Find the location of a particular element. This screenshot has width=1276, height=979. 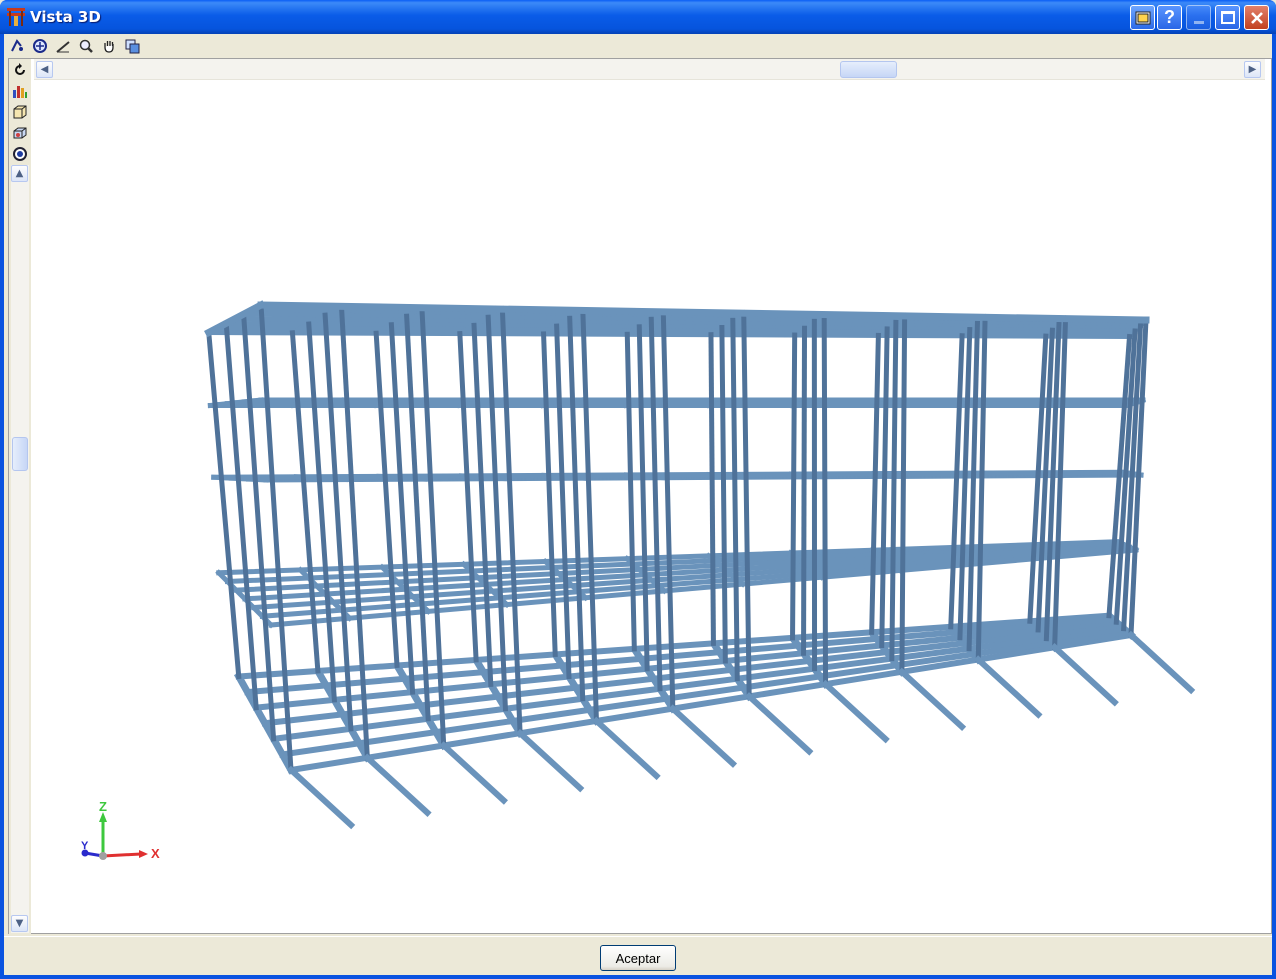

cube-view-icon is located at coordinates (20, 133).